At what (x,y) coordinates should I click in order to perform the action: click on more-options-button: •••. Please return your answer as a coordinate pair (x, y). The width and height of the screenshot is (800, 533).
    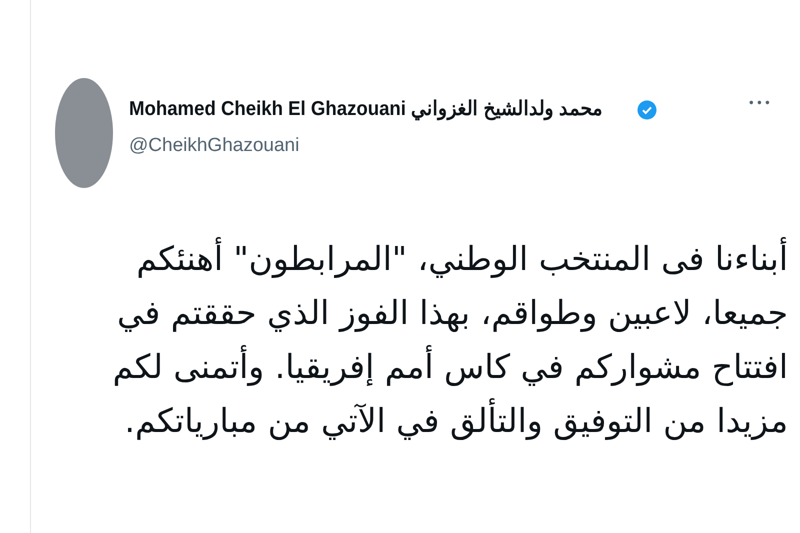
    Looking at the image, I should click on (760, 103).